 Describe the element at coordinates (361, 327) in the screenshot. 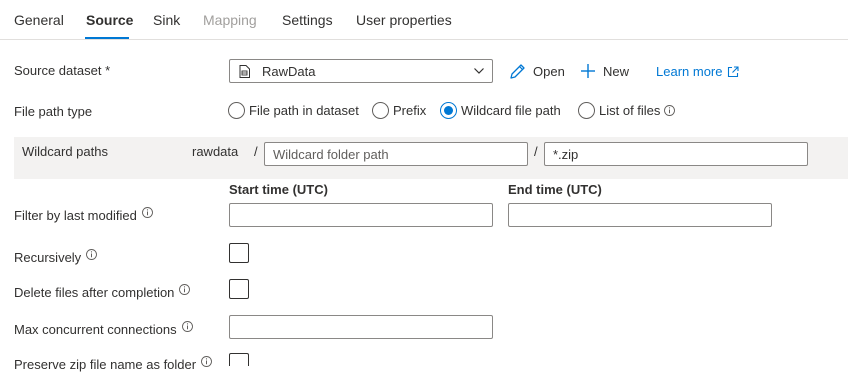

I see `max-concurrent-input` at that location.